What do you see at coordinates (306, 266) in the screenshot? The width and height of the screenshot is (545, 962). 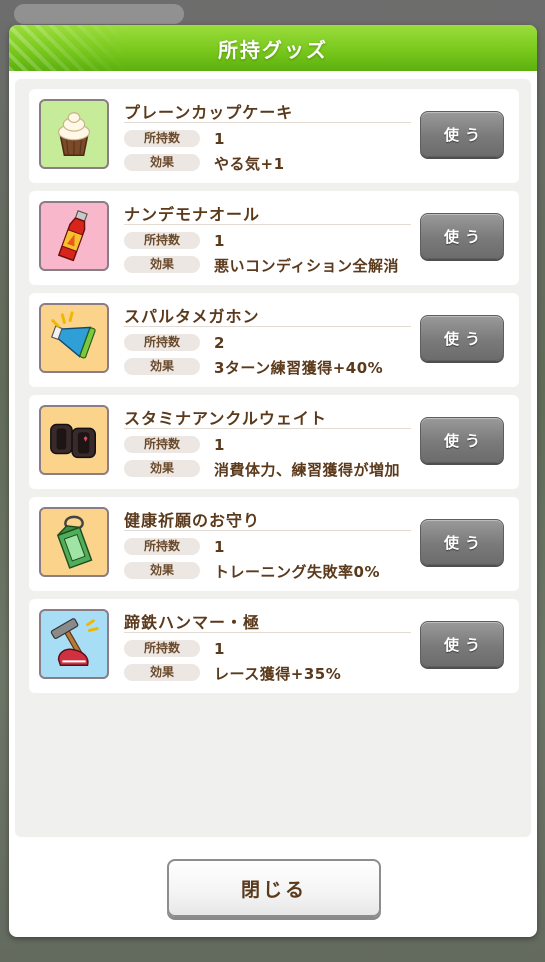 I see `effect-value: 悪いコンディション全解消` at bounding box center [306, 266].